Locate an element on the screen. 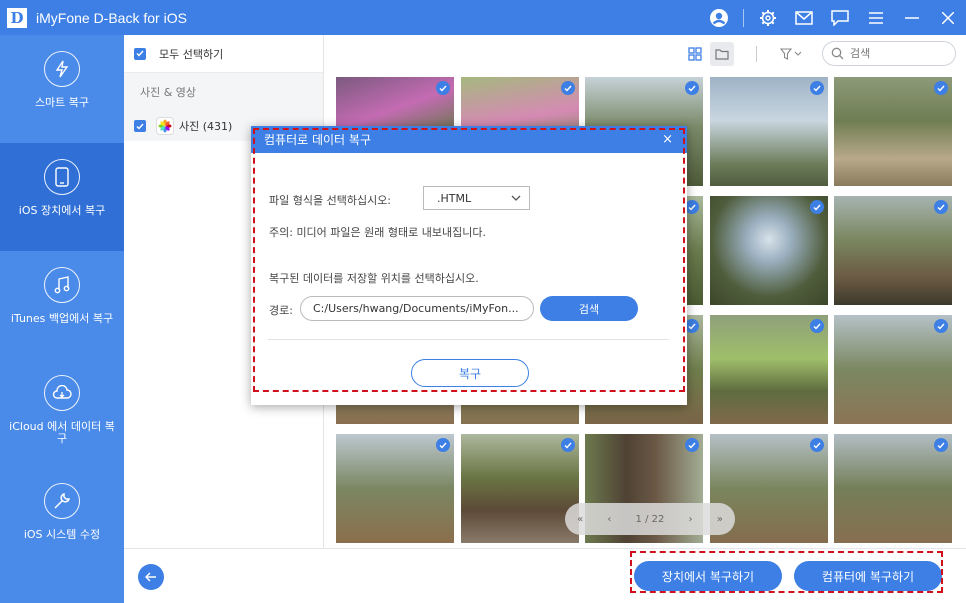 The height and width of the screenshot is (603, 966). ios-device-icon is located at coordinates (62, 177).